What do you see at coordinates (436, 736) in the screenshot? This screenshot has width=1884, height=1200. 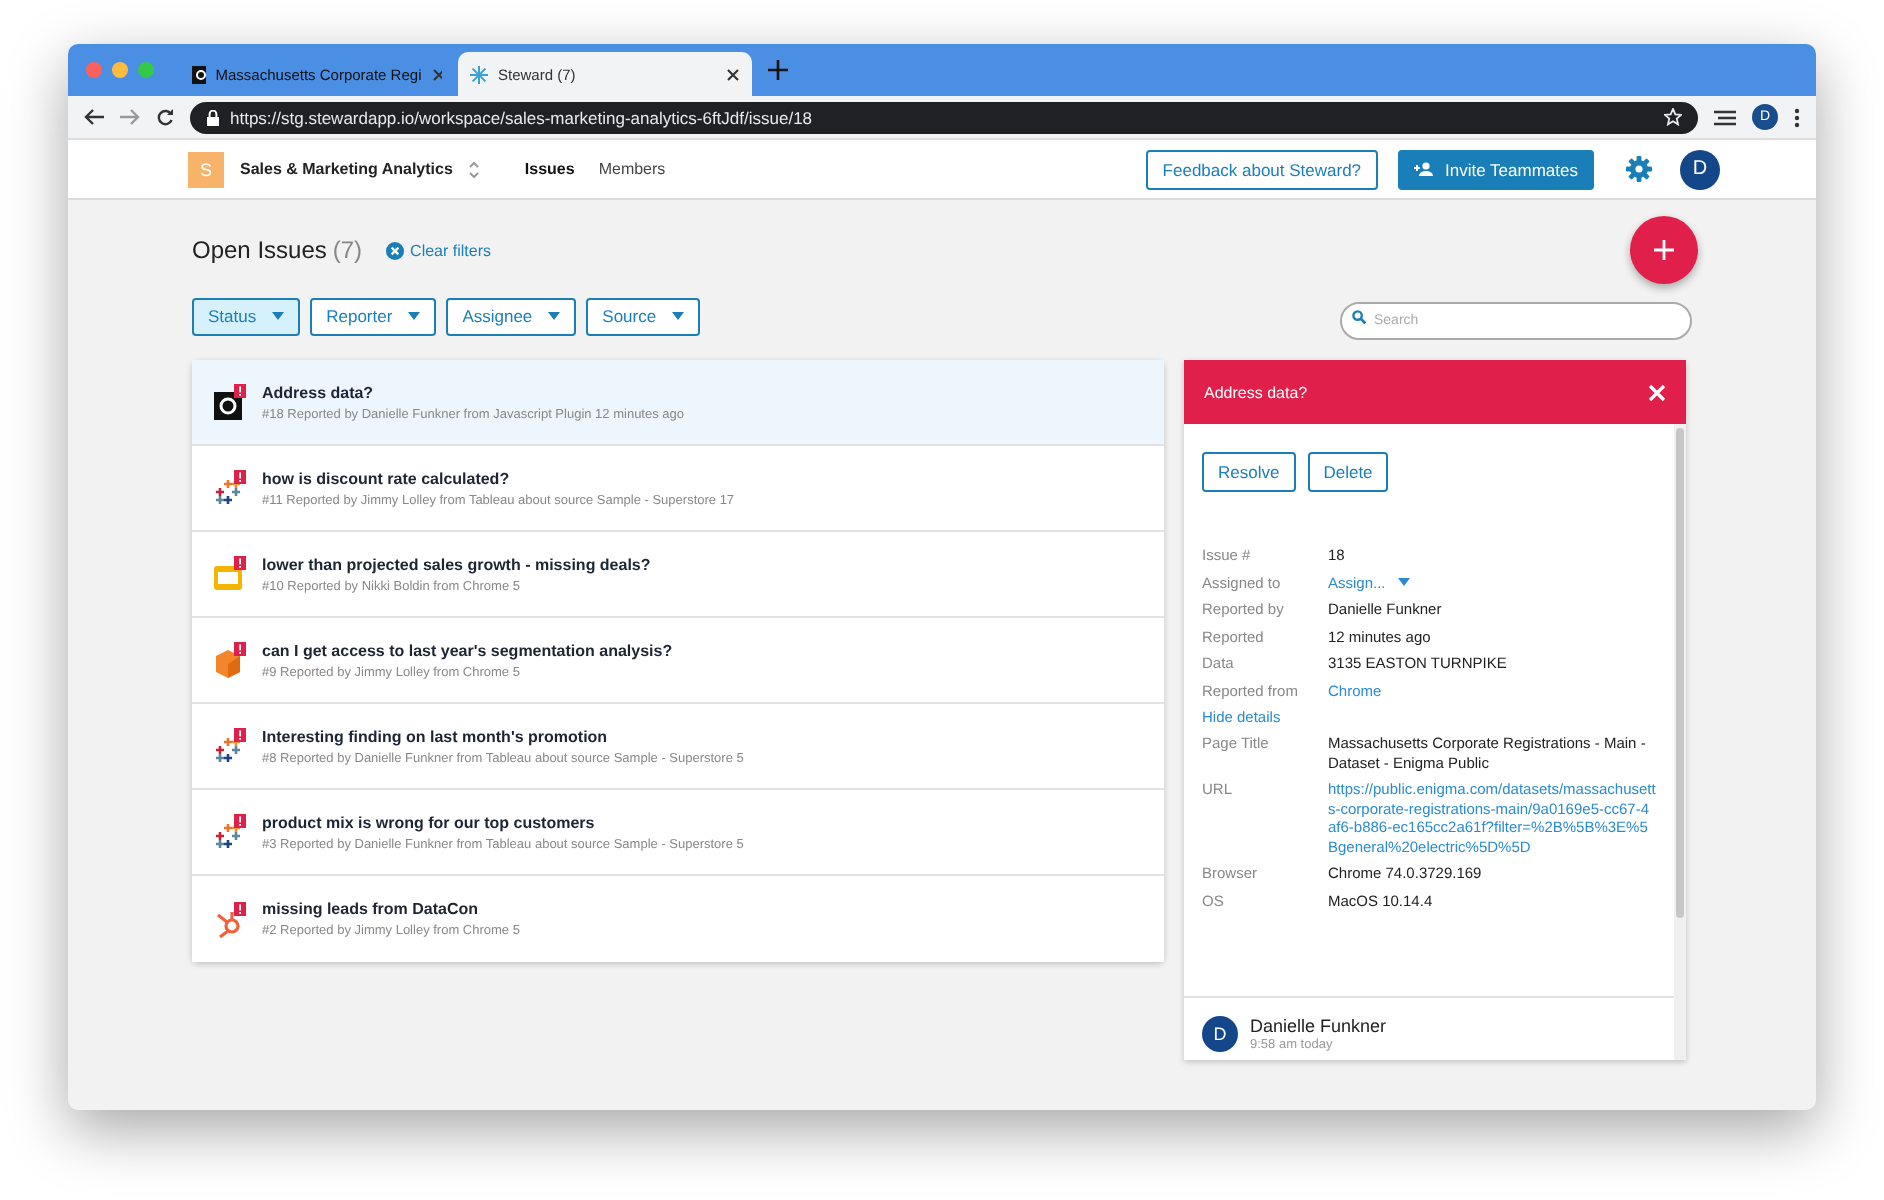 I see `issue-title: Interesting finding on last month's promotion` at bounding box center [436, 736].